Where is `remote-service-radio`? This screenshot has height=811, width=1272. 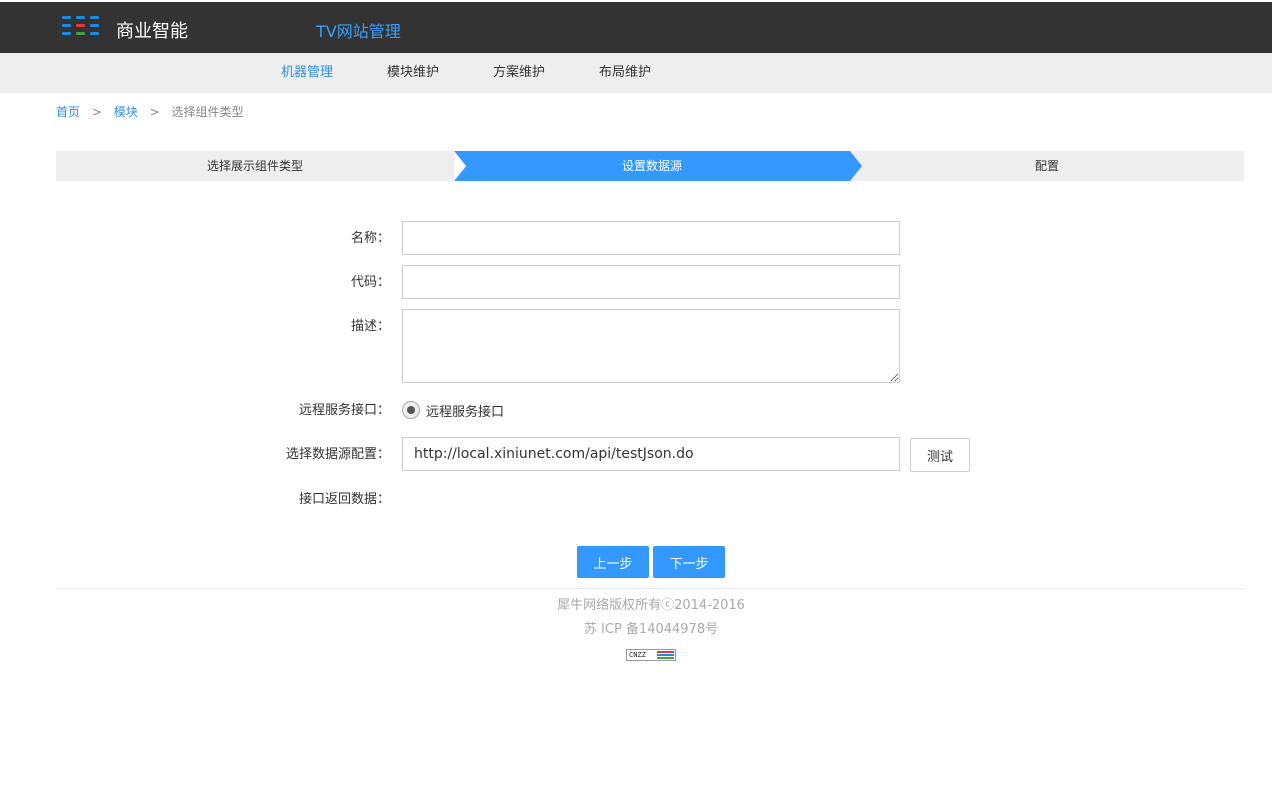
remote-service-radio is located at coordinates (411, 410).